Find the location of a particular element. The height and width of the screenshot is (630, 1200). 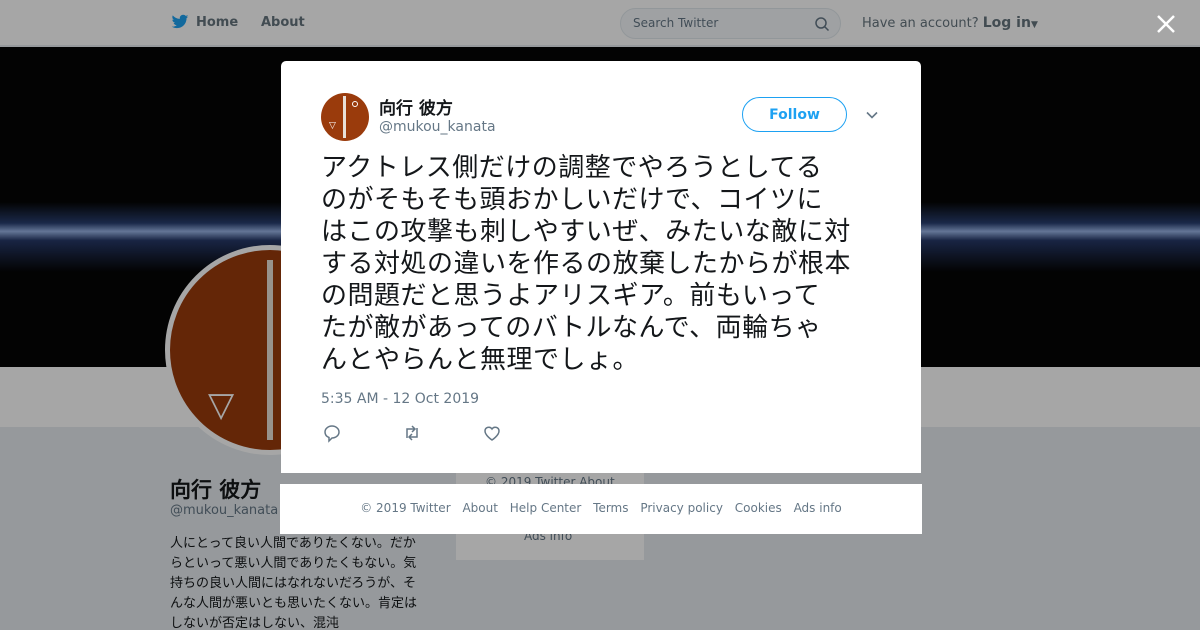

chevron-down-icon is located at coordinates (872, 115).